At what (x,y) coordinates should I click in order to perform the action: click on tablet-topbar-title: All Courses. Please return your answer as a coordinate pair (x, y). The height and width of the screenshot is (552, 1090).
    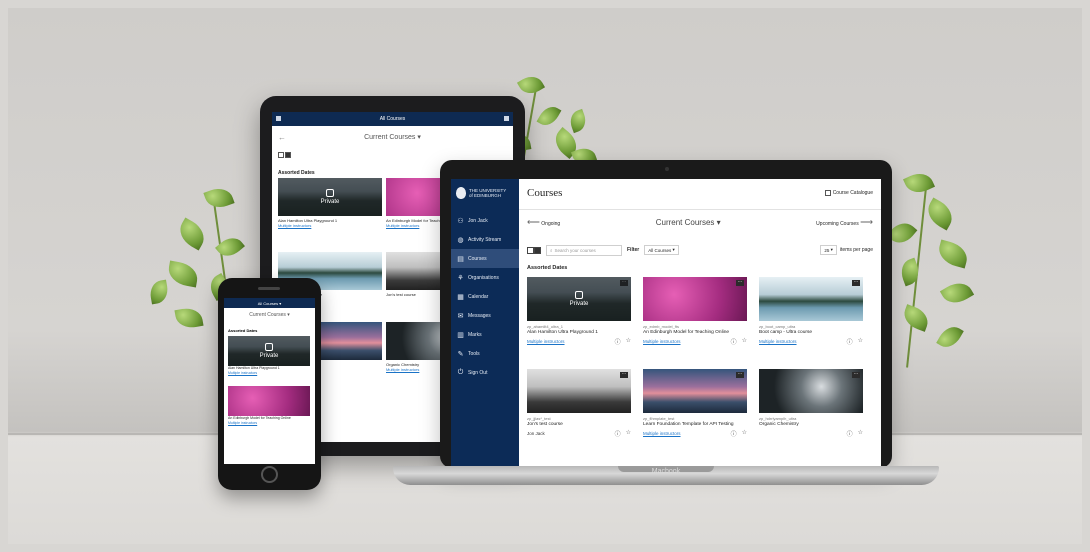
    Looking at the image, I should click on (393, 119).